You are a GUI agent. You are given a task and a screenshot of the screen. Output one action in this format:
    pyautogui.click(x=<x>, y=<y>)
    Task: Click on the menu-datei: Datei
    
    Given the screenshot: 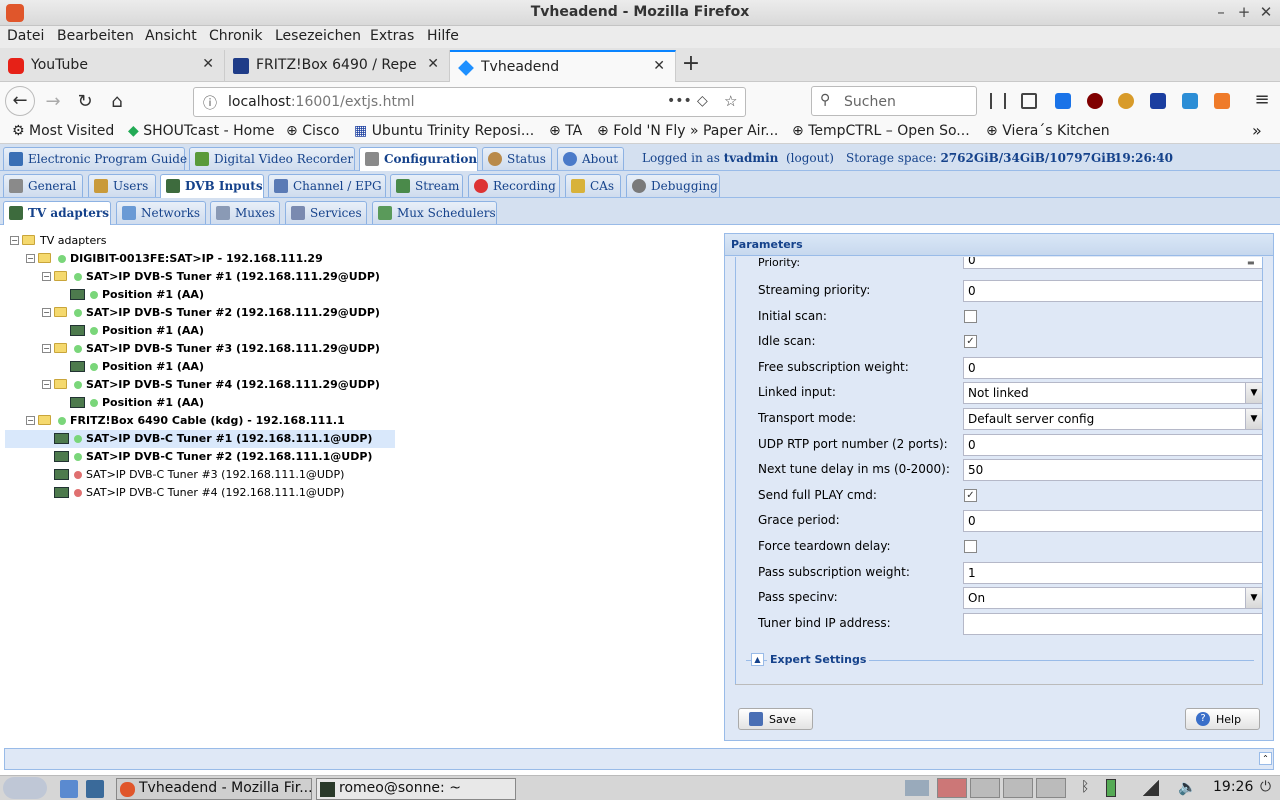 What is the action you would take?
    pyautogui.click(x=25, y=36)
    